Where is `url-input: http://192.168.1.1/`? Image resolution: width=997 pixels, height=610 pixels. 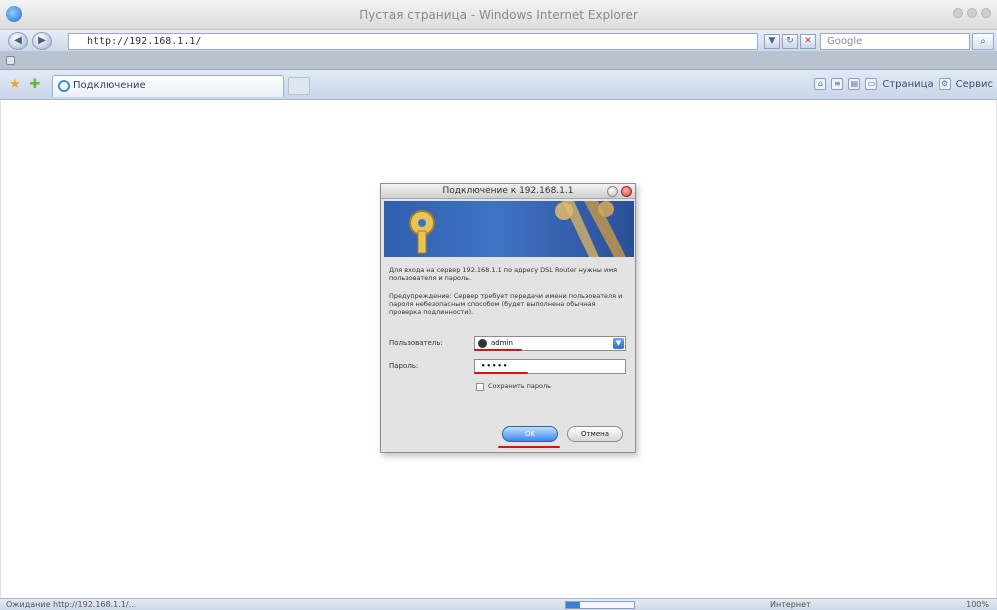
url-input: http://192.168.1.1/ is located at coordinates (413, 41).